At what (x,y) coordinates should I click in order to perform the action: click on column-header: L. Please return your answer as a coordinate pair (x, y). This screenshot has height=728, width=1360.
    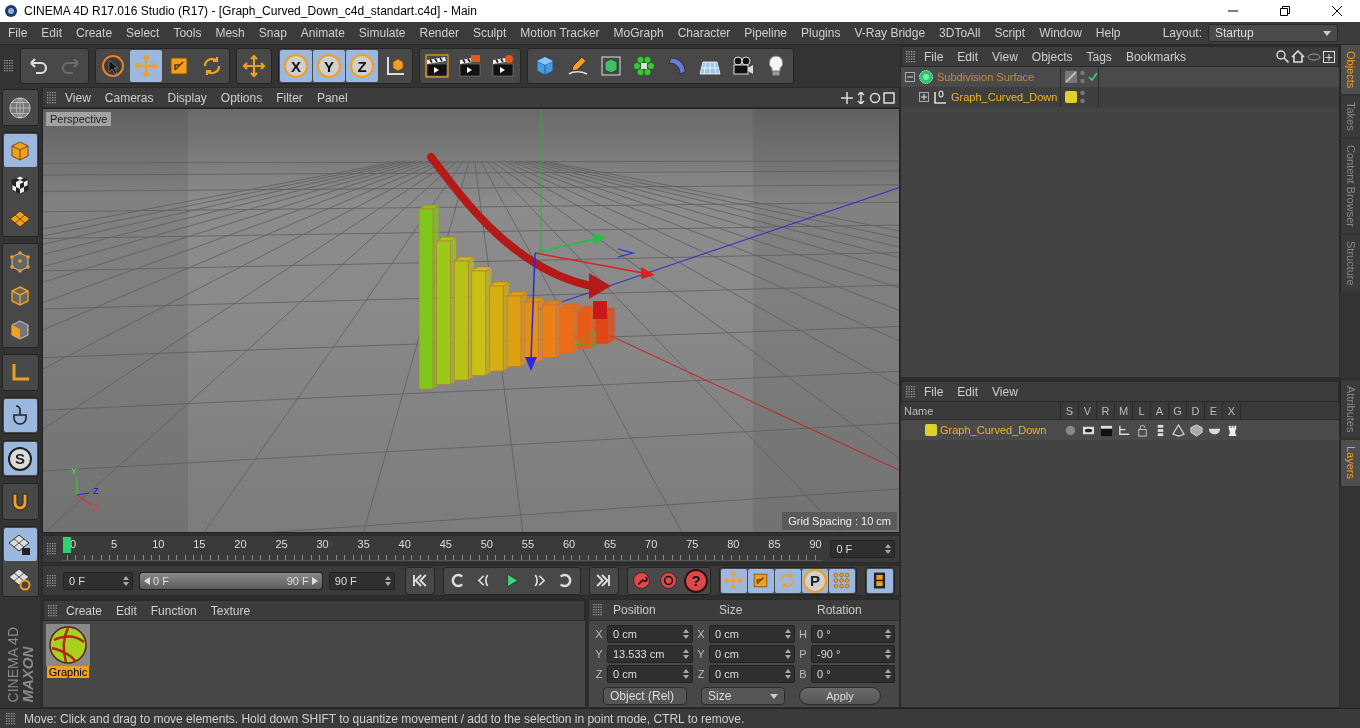
    Looking at the image, I should click on (1142, 410).